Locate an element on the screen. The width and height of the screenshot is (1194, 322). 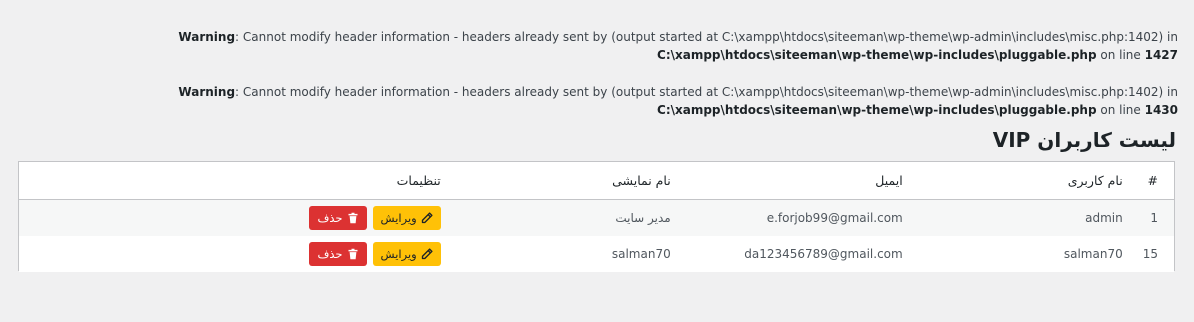
cell-id: 1 is located at coordinates (1153, 217).